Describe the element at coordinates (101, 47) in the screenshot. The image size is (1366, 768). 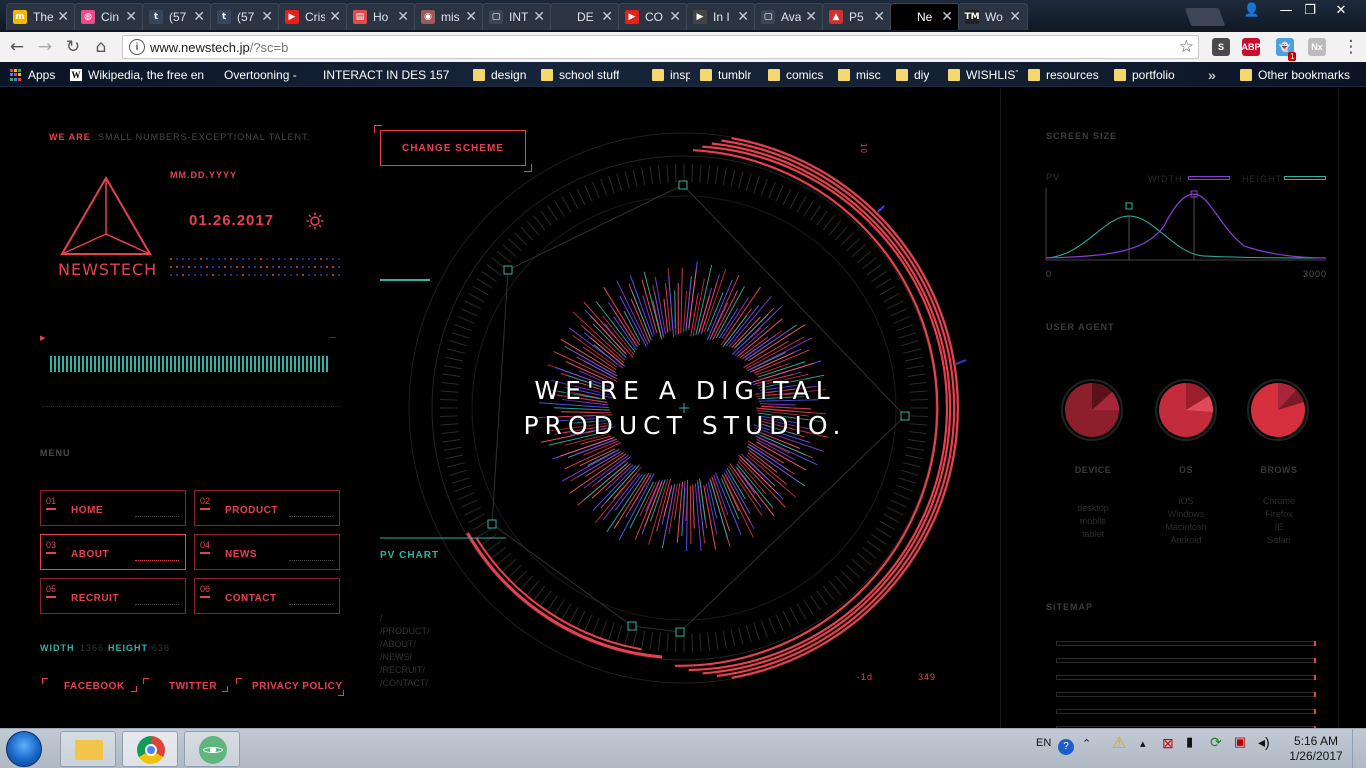
I see `home-button: ⌂` at that location.